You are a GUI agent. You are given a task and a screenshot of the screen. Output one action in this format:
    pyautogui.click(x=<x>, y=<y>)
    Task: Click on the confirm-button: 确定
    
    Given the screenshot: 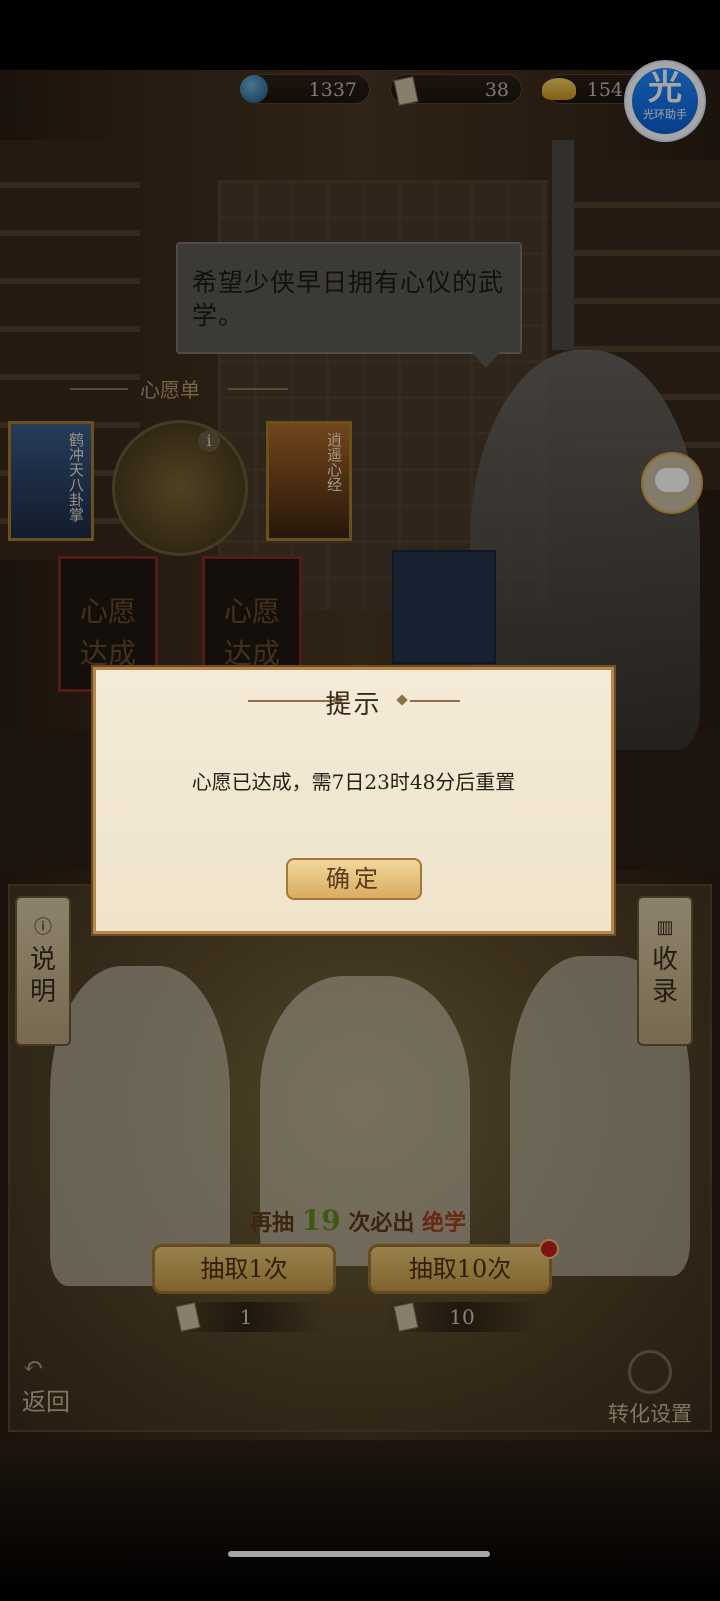 What is the action you would take?
    pyautogui.click(x=354, y=879)
    